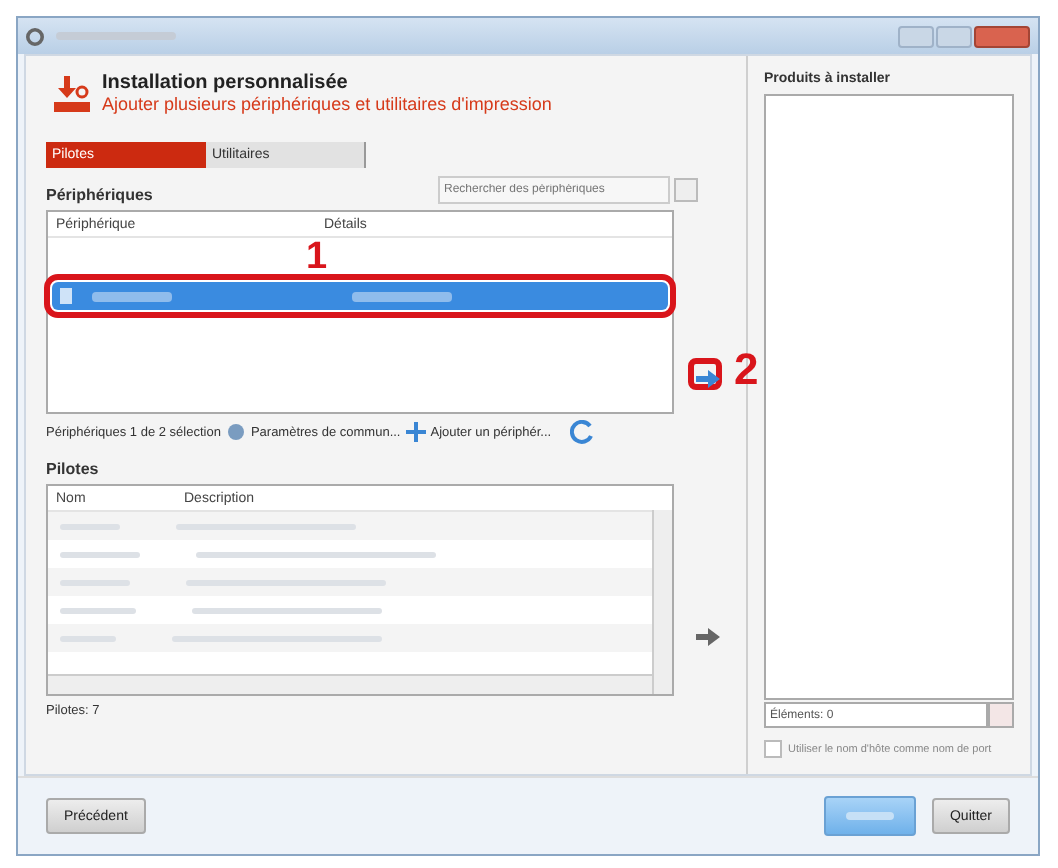  What do you see at coordinates (869, 816) in the screenshot?
I see `install-button` at bounding box center [869, 816].